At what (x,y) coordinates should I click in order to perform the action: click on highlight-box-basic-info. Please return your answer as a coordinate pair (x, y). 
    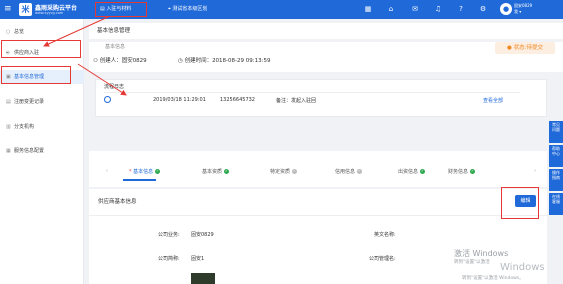
    Looking at the image, I should click on (36, 75).